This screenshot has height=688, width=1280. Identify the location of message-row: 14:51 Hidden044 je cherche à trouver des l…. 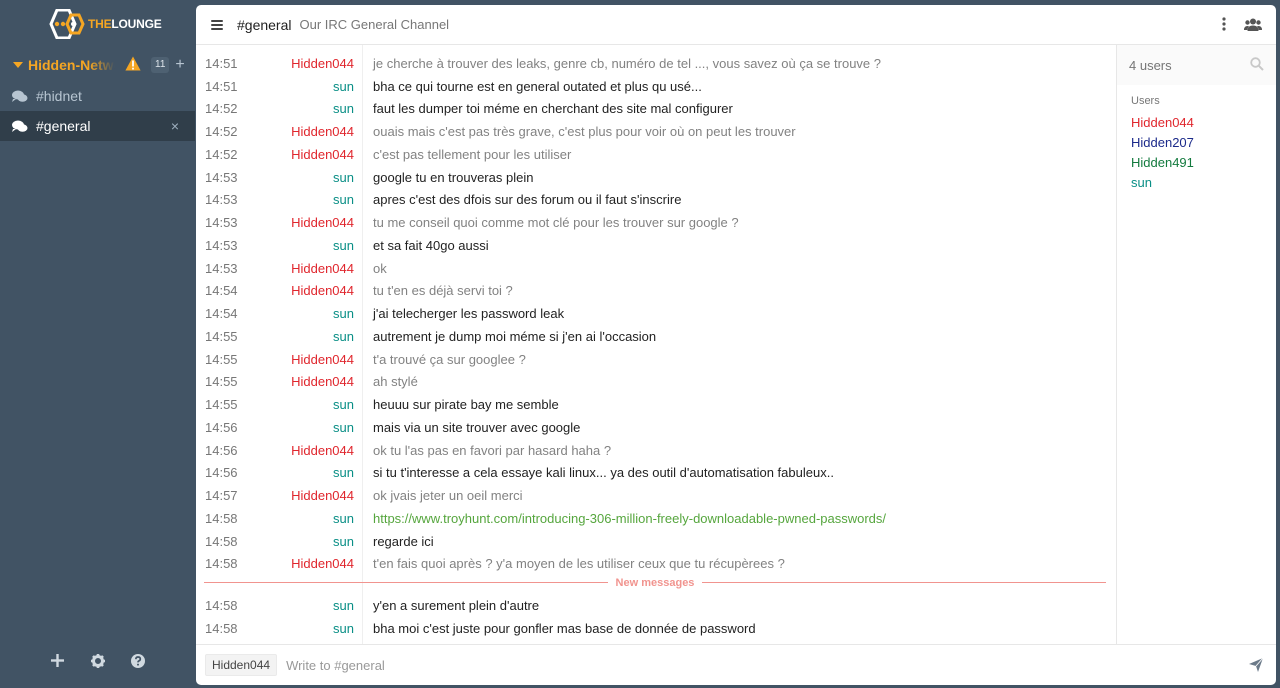
(660, 63).